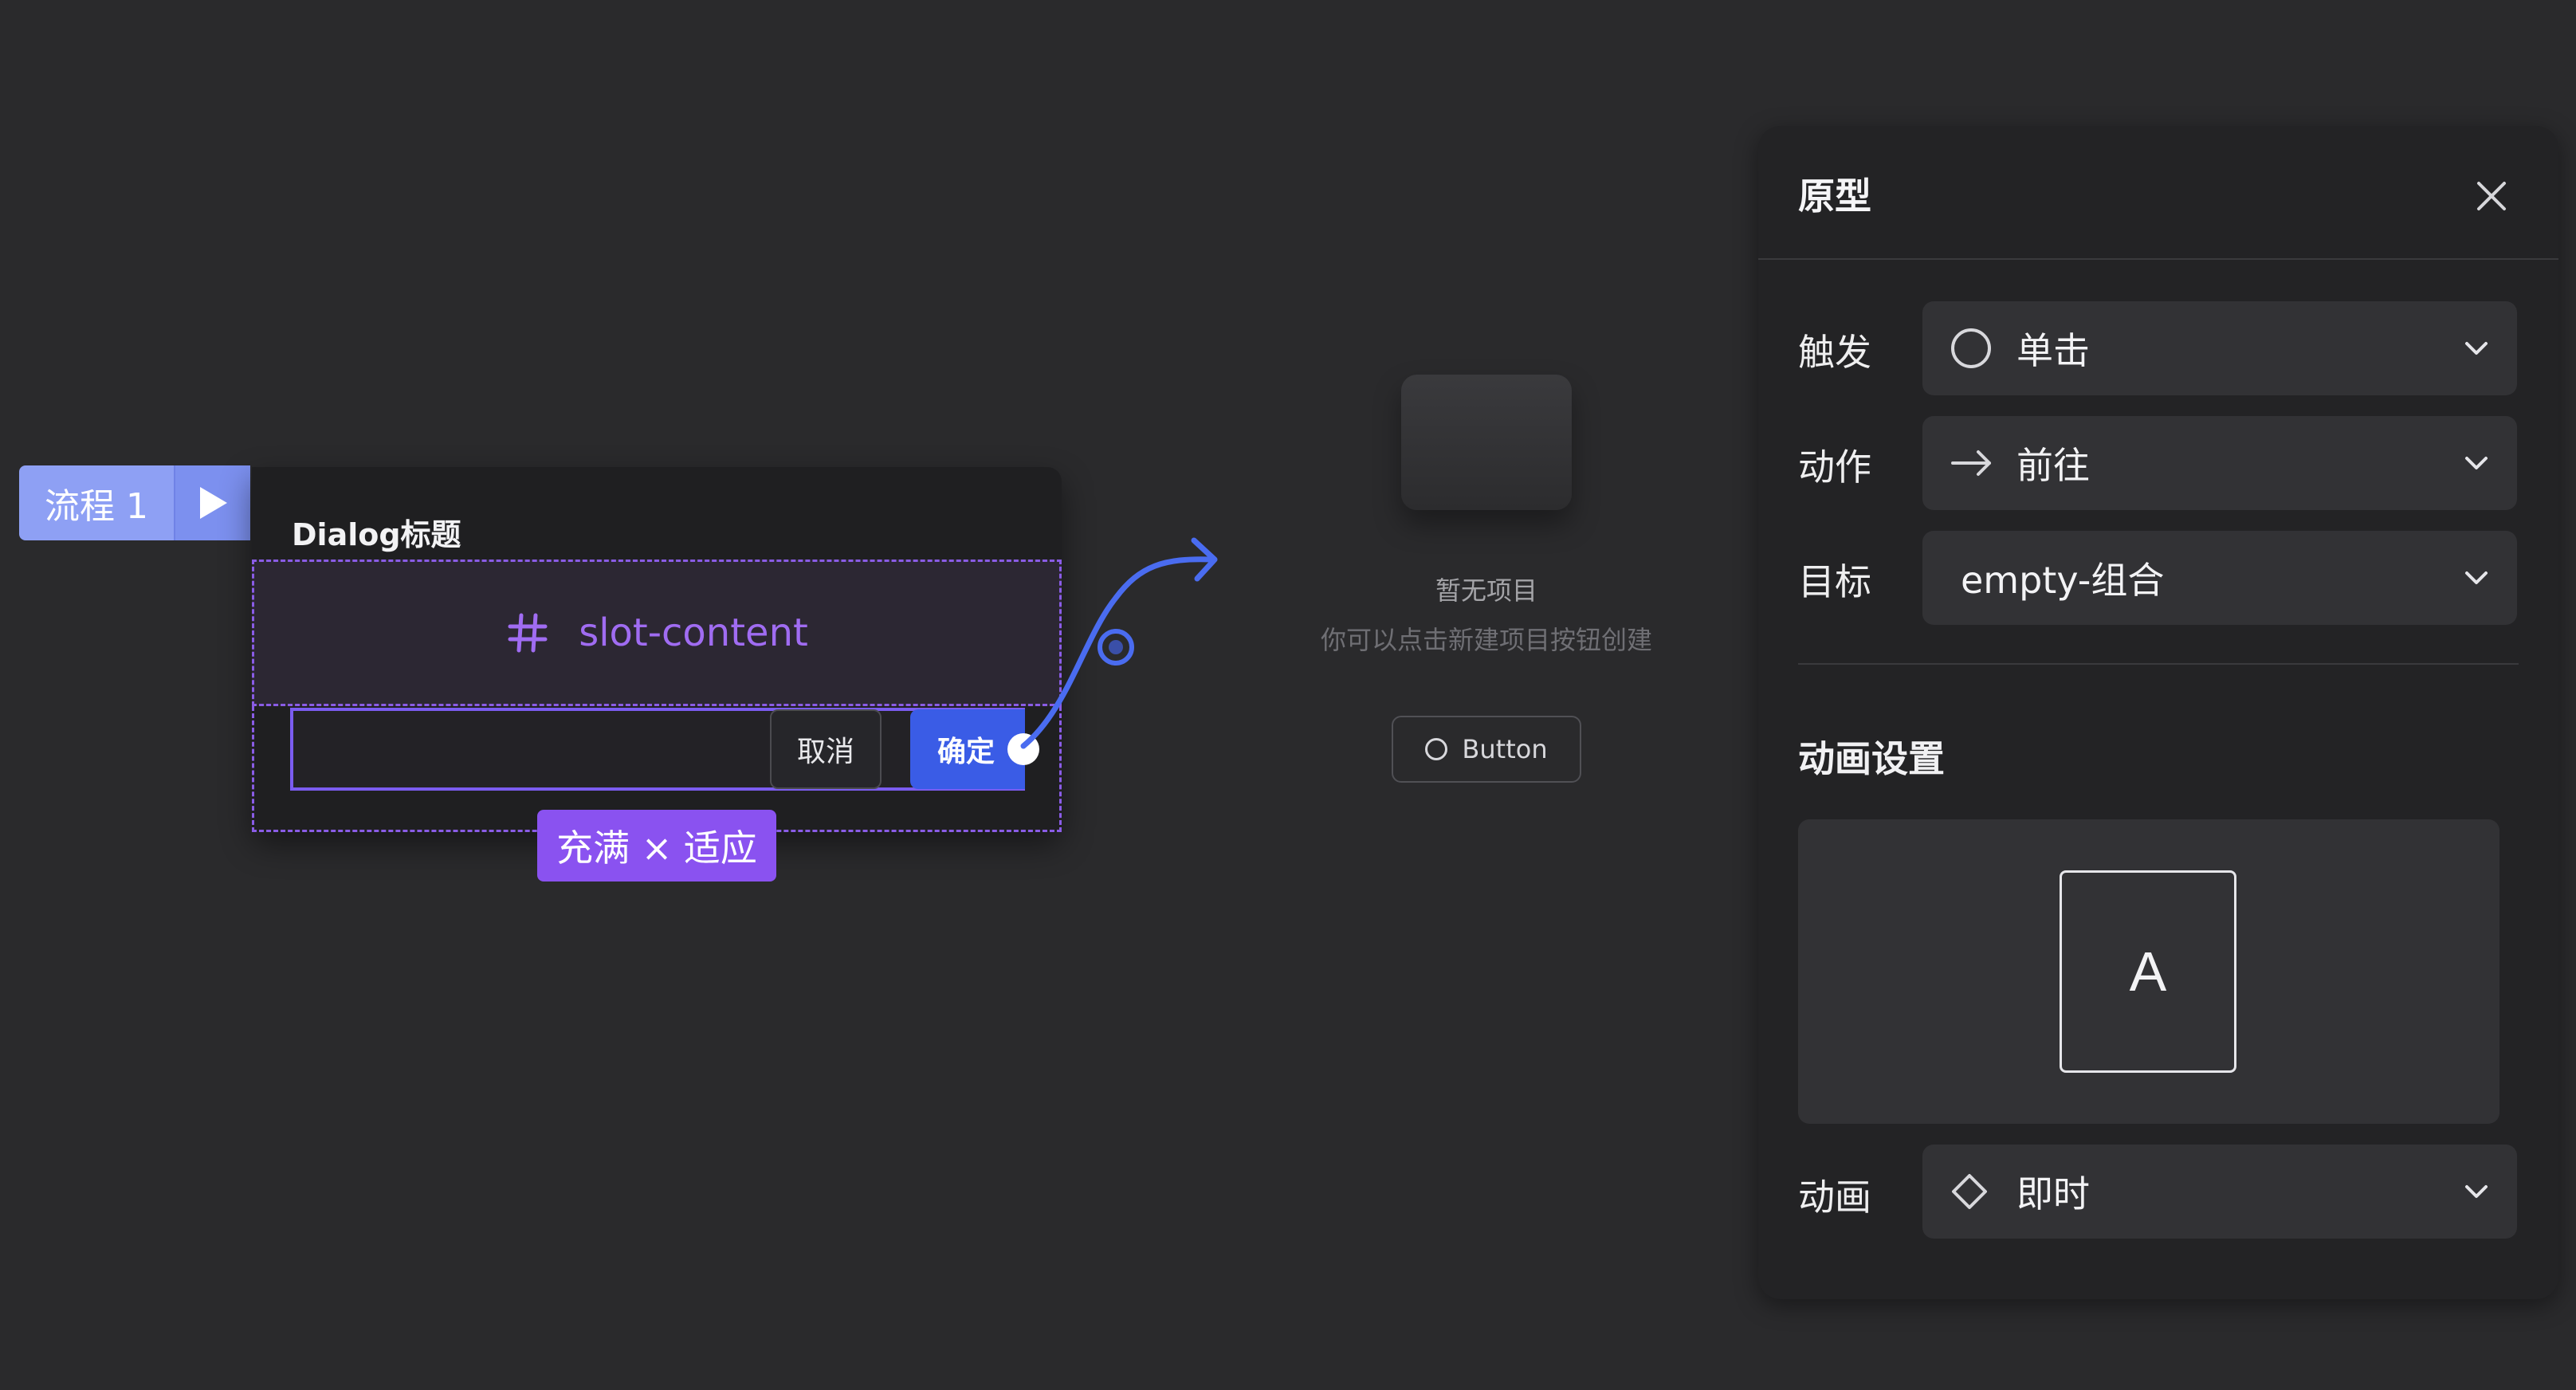  What do you see at coordinates (2219, 463) in the screenshot?
I see `action-select: 前往` at bounding box center [2219, 463].